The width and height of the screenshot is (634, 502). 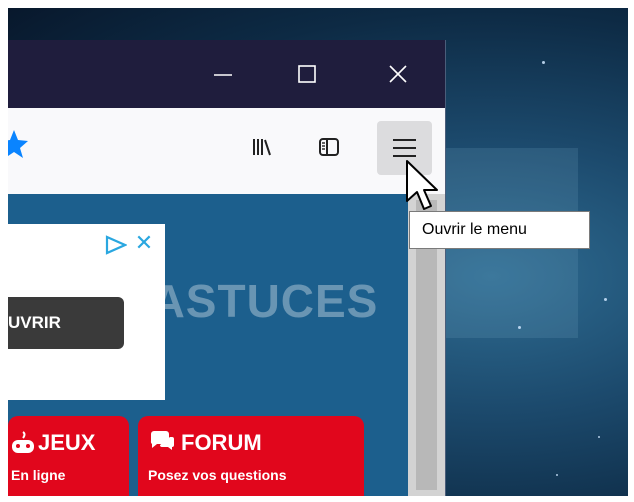 What do you see at coordinates (66, 323) in the screenshot?
I see `ad-open-button: UVRIR` at bounding box center [66, 323].